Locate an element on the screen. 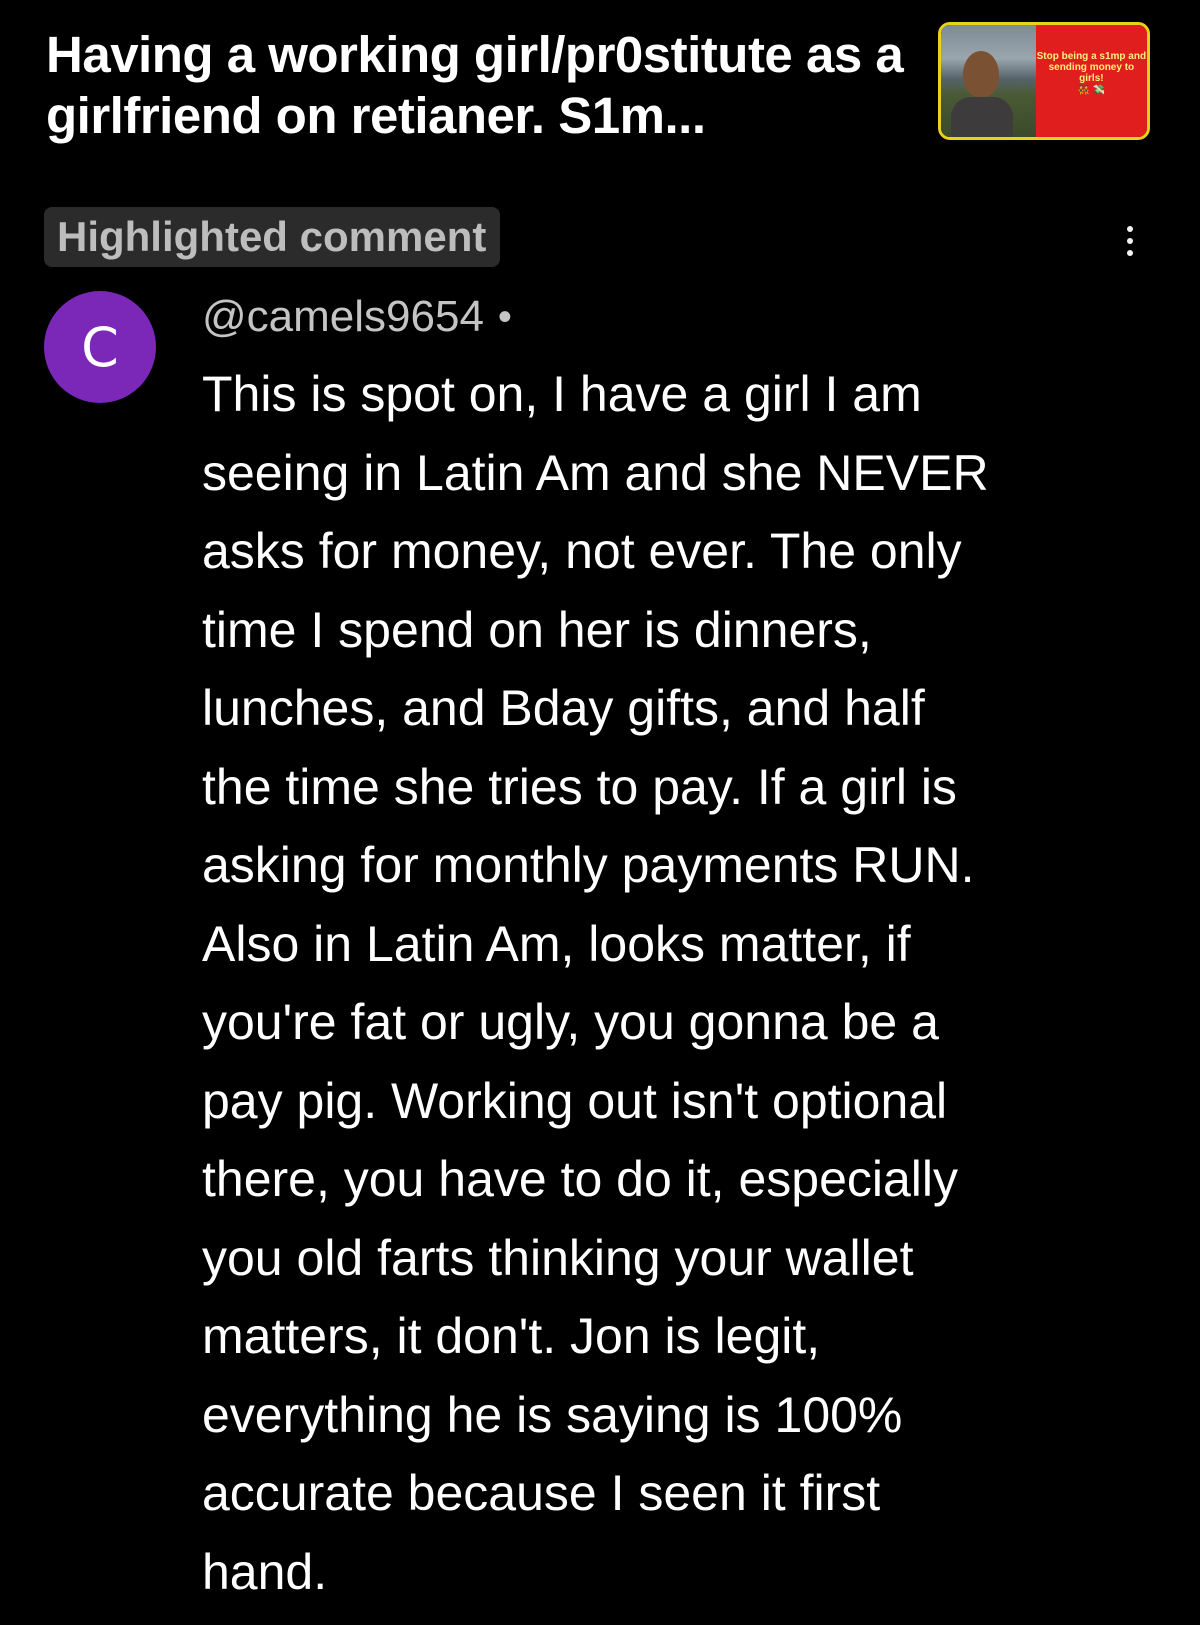 The width and height of the screenshot is (1200, 1625). thumbnail-person-face is located at coordinates (981, 74).